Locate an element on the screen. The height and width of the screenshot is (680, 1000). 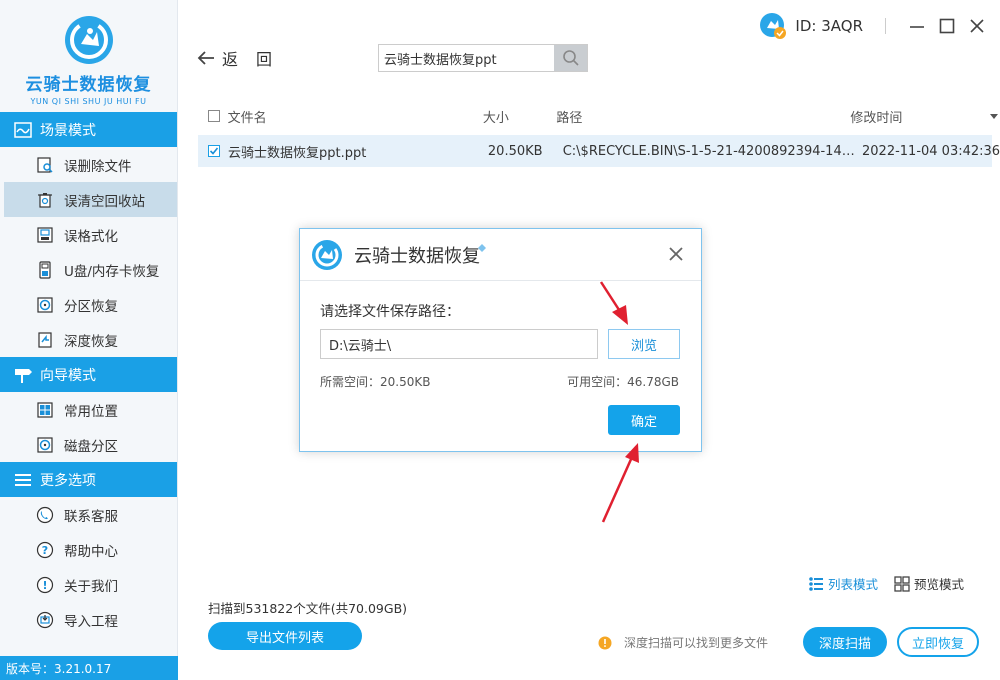
save-path-input is located at coordinates (459, 344).